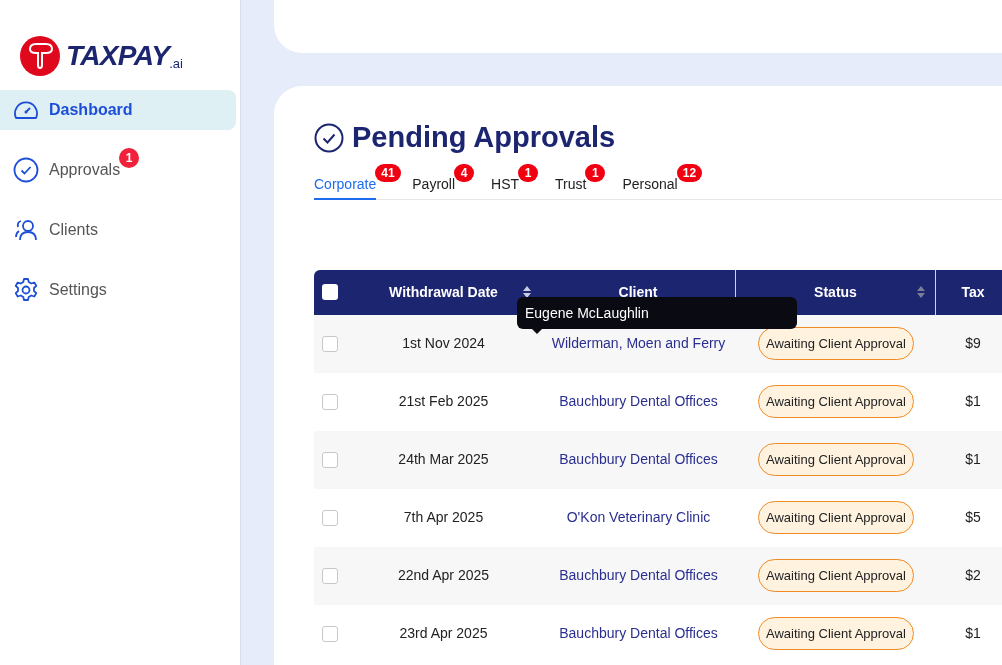  Describe the element at coordinates (176, 63) in the screenshot. I see `logo-suffix: .ai` at that location.